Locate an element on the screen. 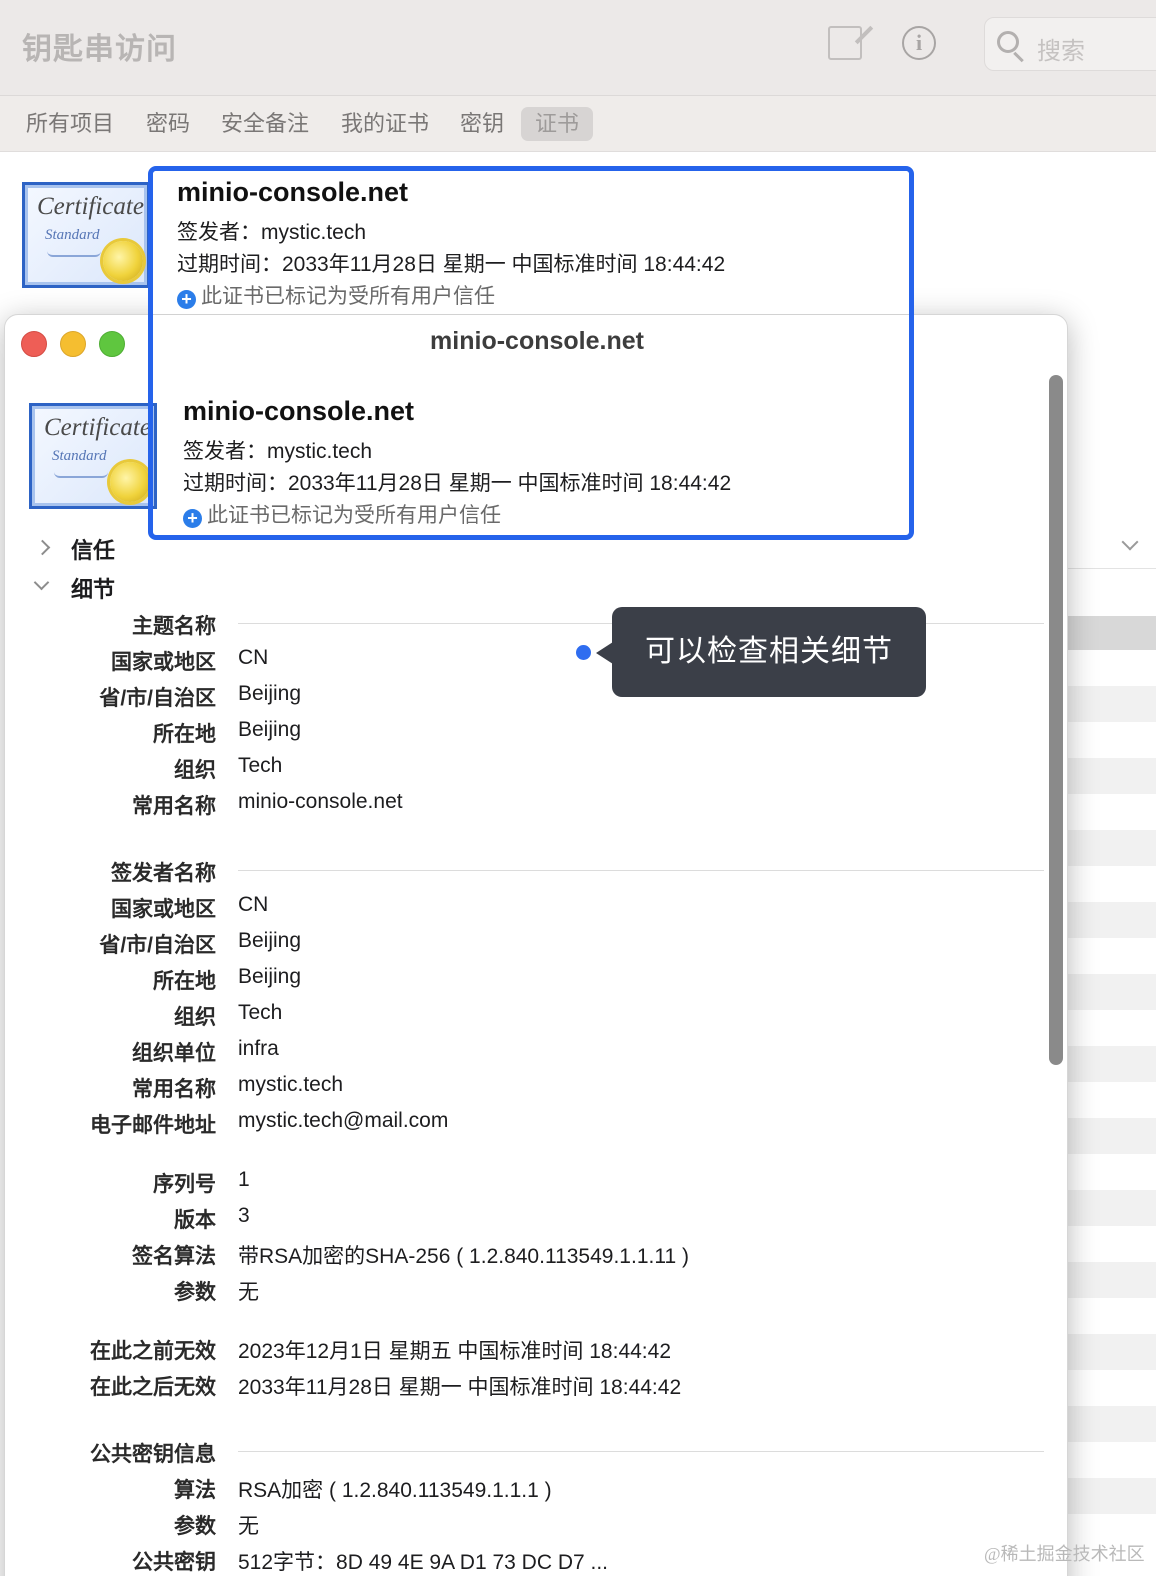  detail-value: 带RSA加密的SHA-256 ( 1.2.840.113549.1.1.11 ) is located at coordinates (463, 1256).